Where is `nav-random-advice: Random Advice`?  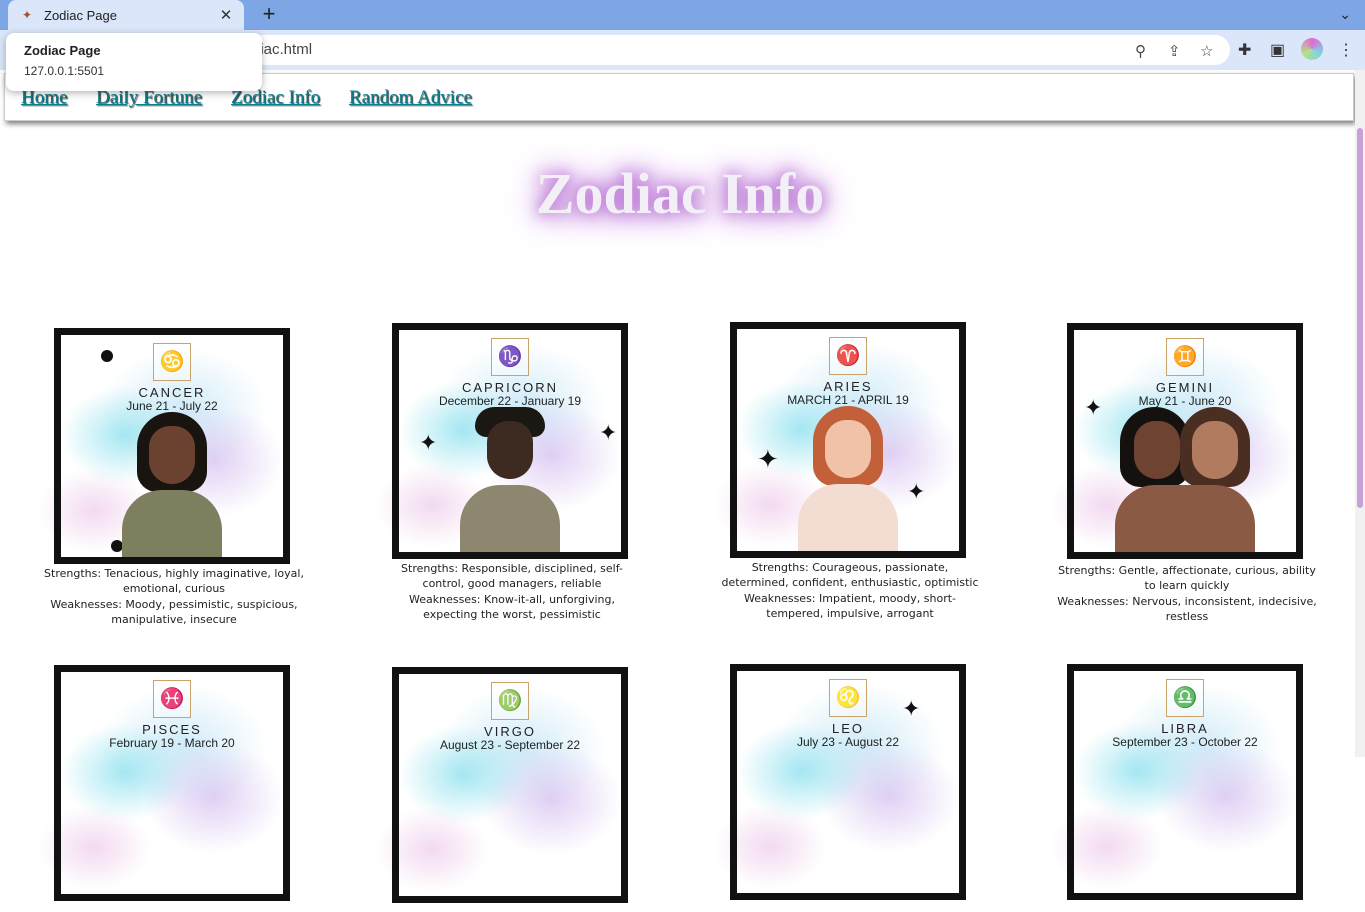 nav-random-advice: Random Advice is located at coordinates (410, 98).